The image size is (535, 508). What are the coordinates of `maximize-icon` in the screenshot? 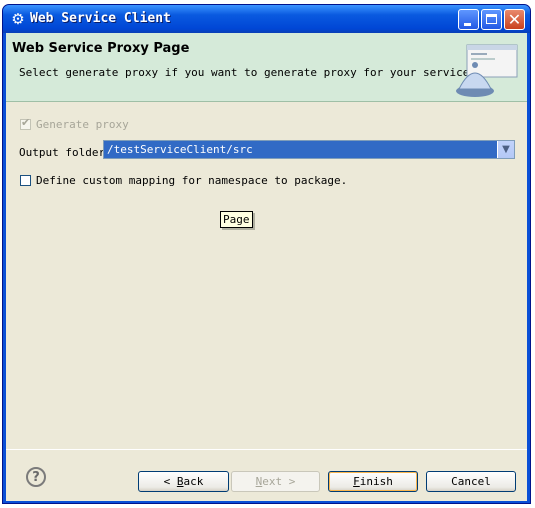 It's located at (491, 19).